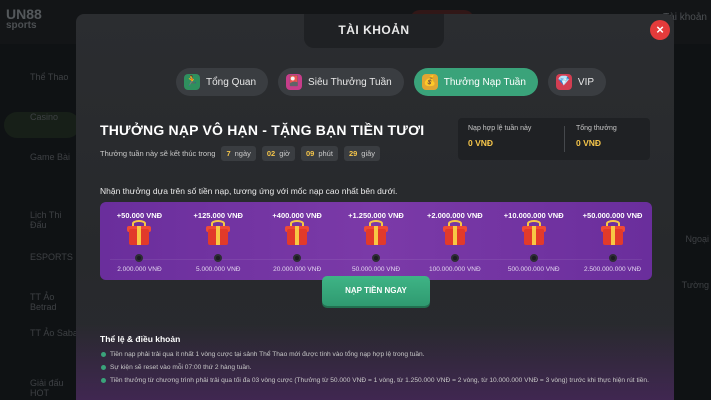 Image resolution: width=711 pixels, height=400 pixels. Describe the element at coordinates (192, 82) in the screenshot. I see `runner-icon: 🏃` at that location.